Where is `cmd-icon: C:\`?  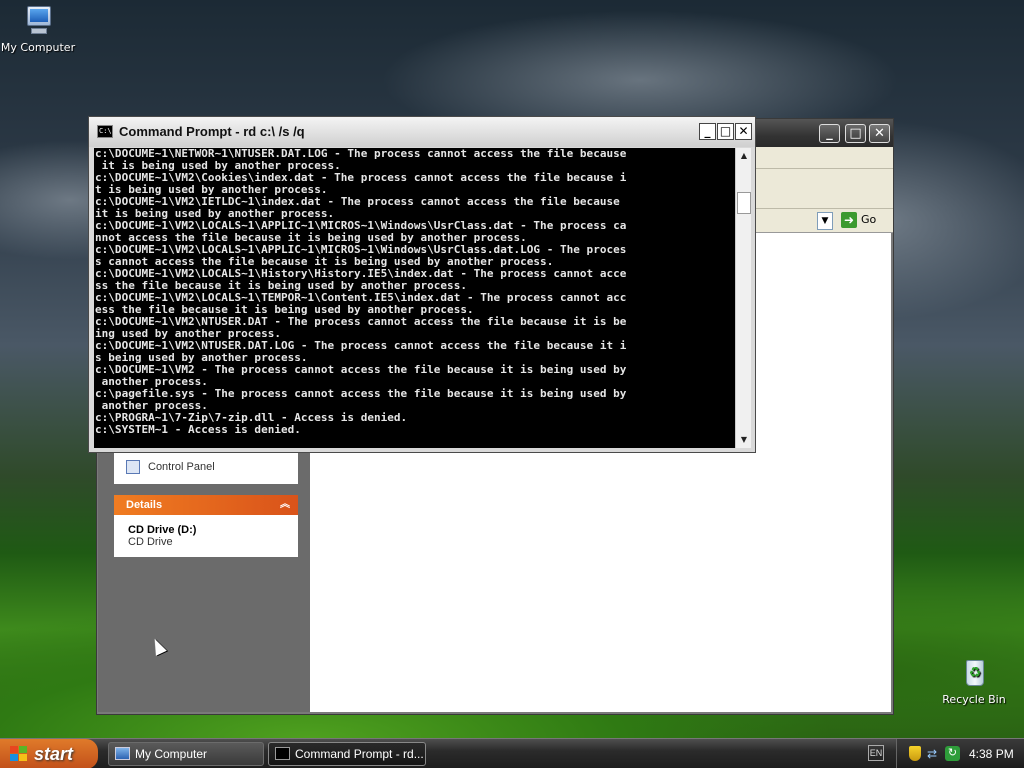 cmd-icon: C:\ is located at coordinates (105, 131).